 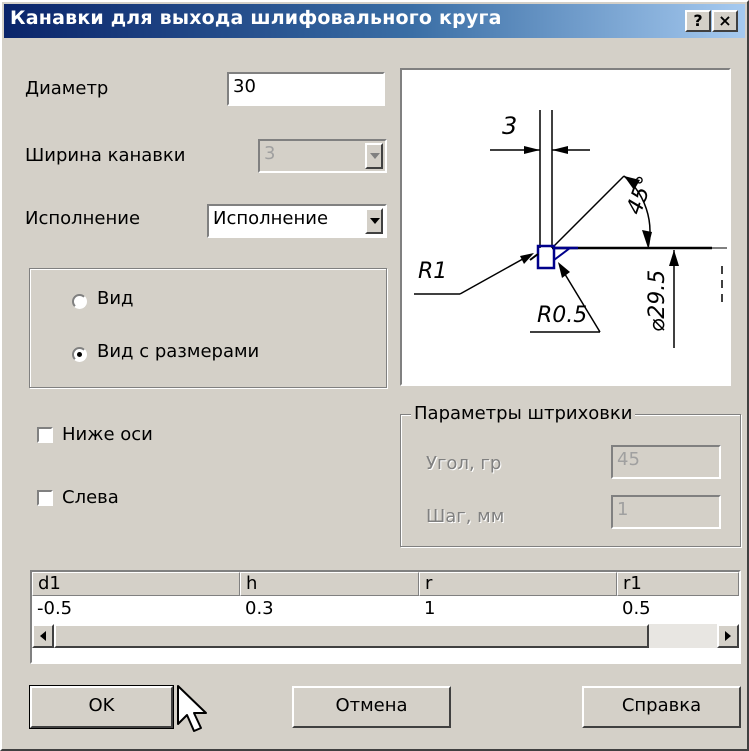 I want to click on radio-view-with-dimensions, so click(x=79, y=354).